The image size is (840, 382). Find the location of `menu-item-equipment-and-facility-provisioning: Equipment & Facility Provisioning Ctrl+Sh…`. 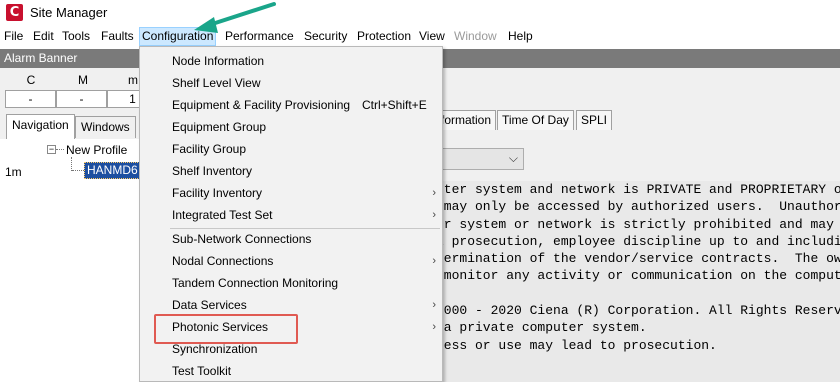

menu-item-equipment-and-facility-provisioning: Equipment & Facility Provisioning Ctrl+Sh… is located at coordinates (291, 105).